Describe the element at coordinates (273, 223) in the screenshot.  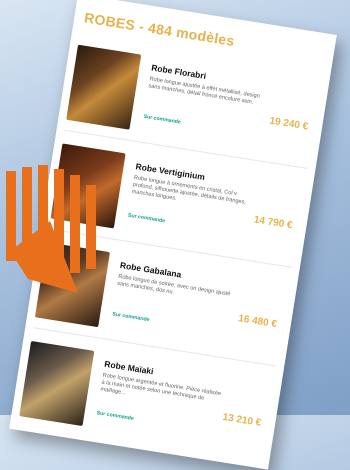
I see `product-price: 14 790 €` at that location.